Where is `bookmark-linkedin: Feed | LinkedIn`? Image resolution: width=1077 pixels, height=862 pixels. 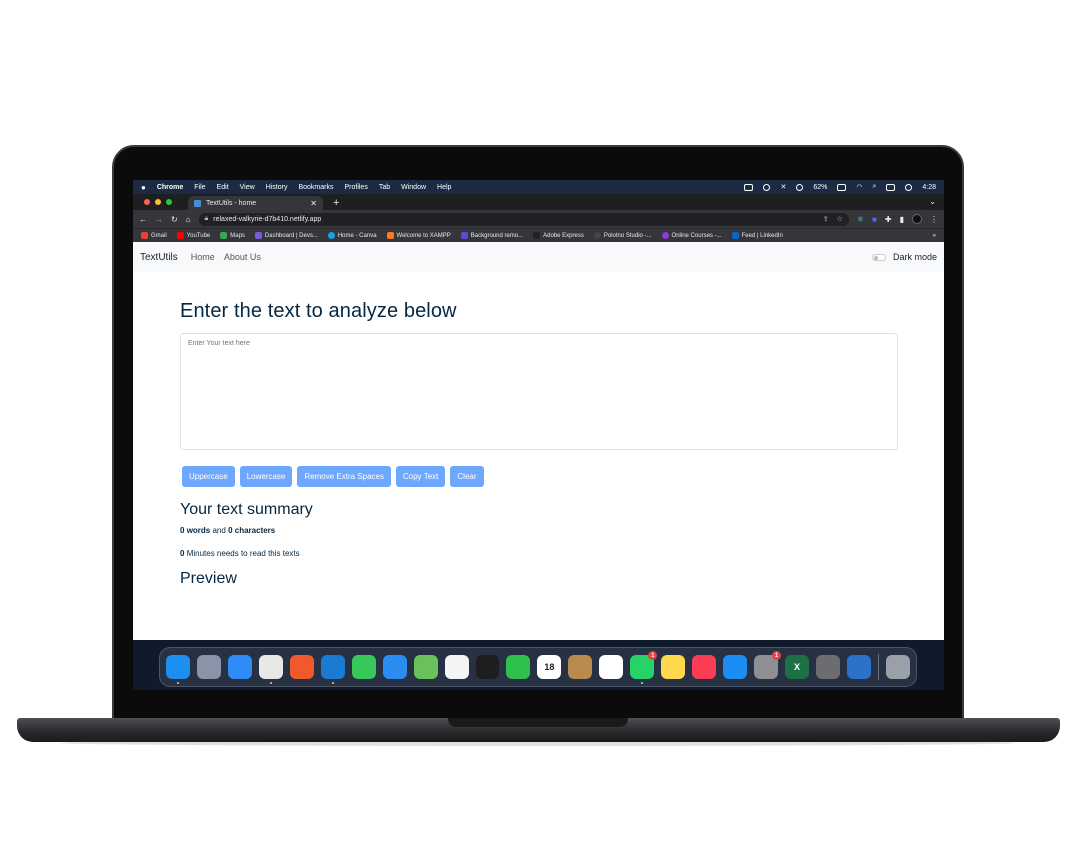 bookmark-linkedin: Feed | LinkedIn is located at coordinates (757, 235).